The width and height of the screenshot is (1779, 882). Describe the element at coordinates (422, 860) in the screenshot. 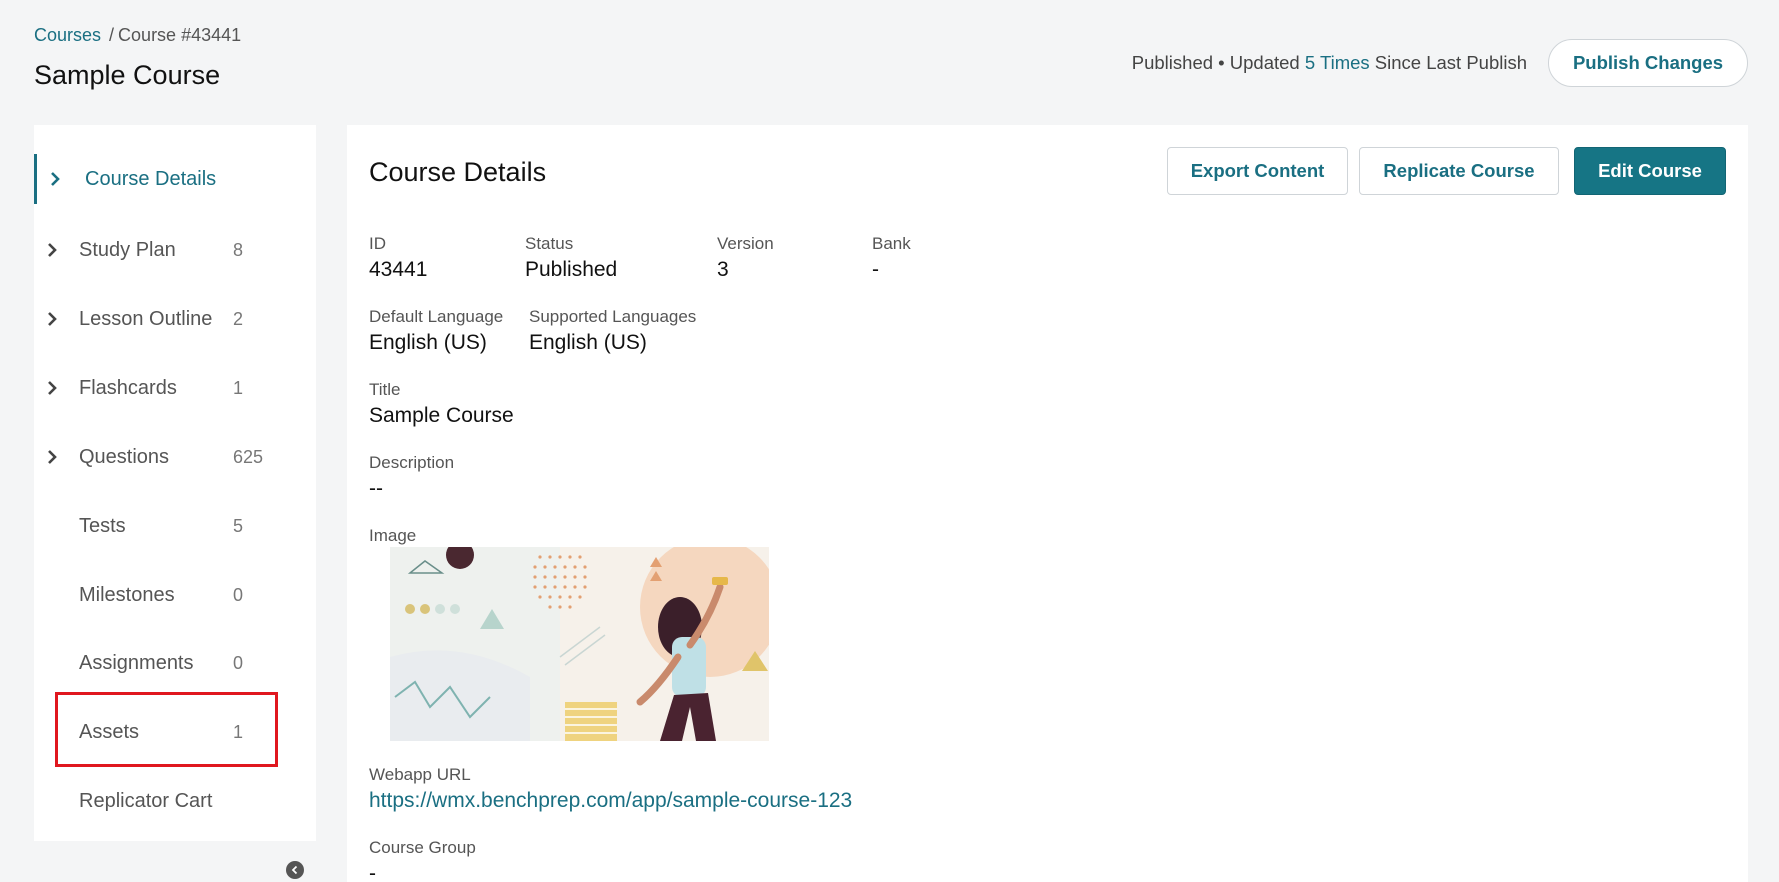

I see `field-course-group: Course Group -` at that location.